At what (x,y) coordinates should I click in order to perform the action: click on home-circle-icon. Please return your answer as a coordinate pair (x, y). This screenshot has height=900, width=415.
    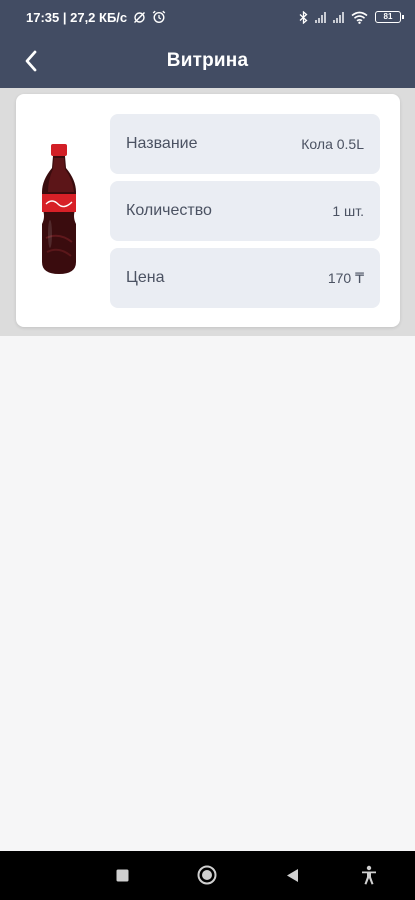
    Looking at the image, I should click on (207, 875).